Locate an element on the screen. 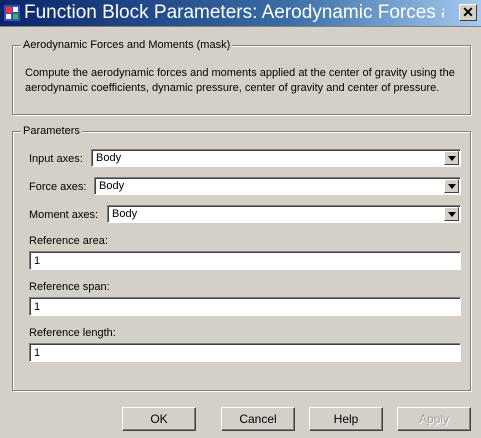 Image resolution: width=481 pixels, height=438 pixels. reference-length-label: Reference length: is located at coordinates (72, 333).